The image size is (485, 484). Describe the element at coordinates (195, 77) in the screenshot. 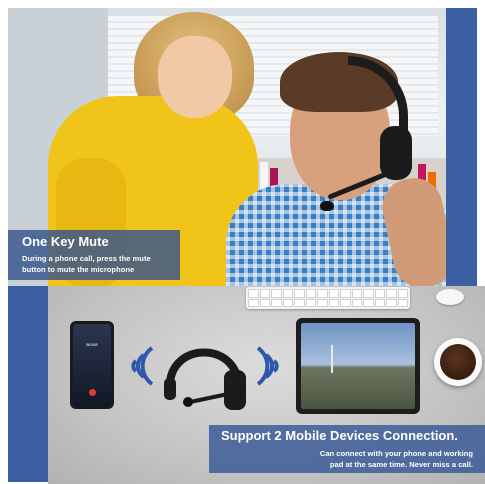

I see `woman-face` at that location.